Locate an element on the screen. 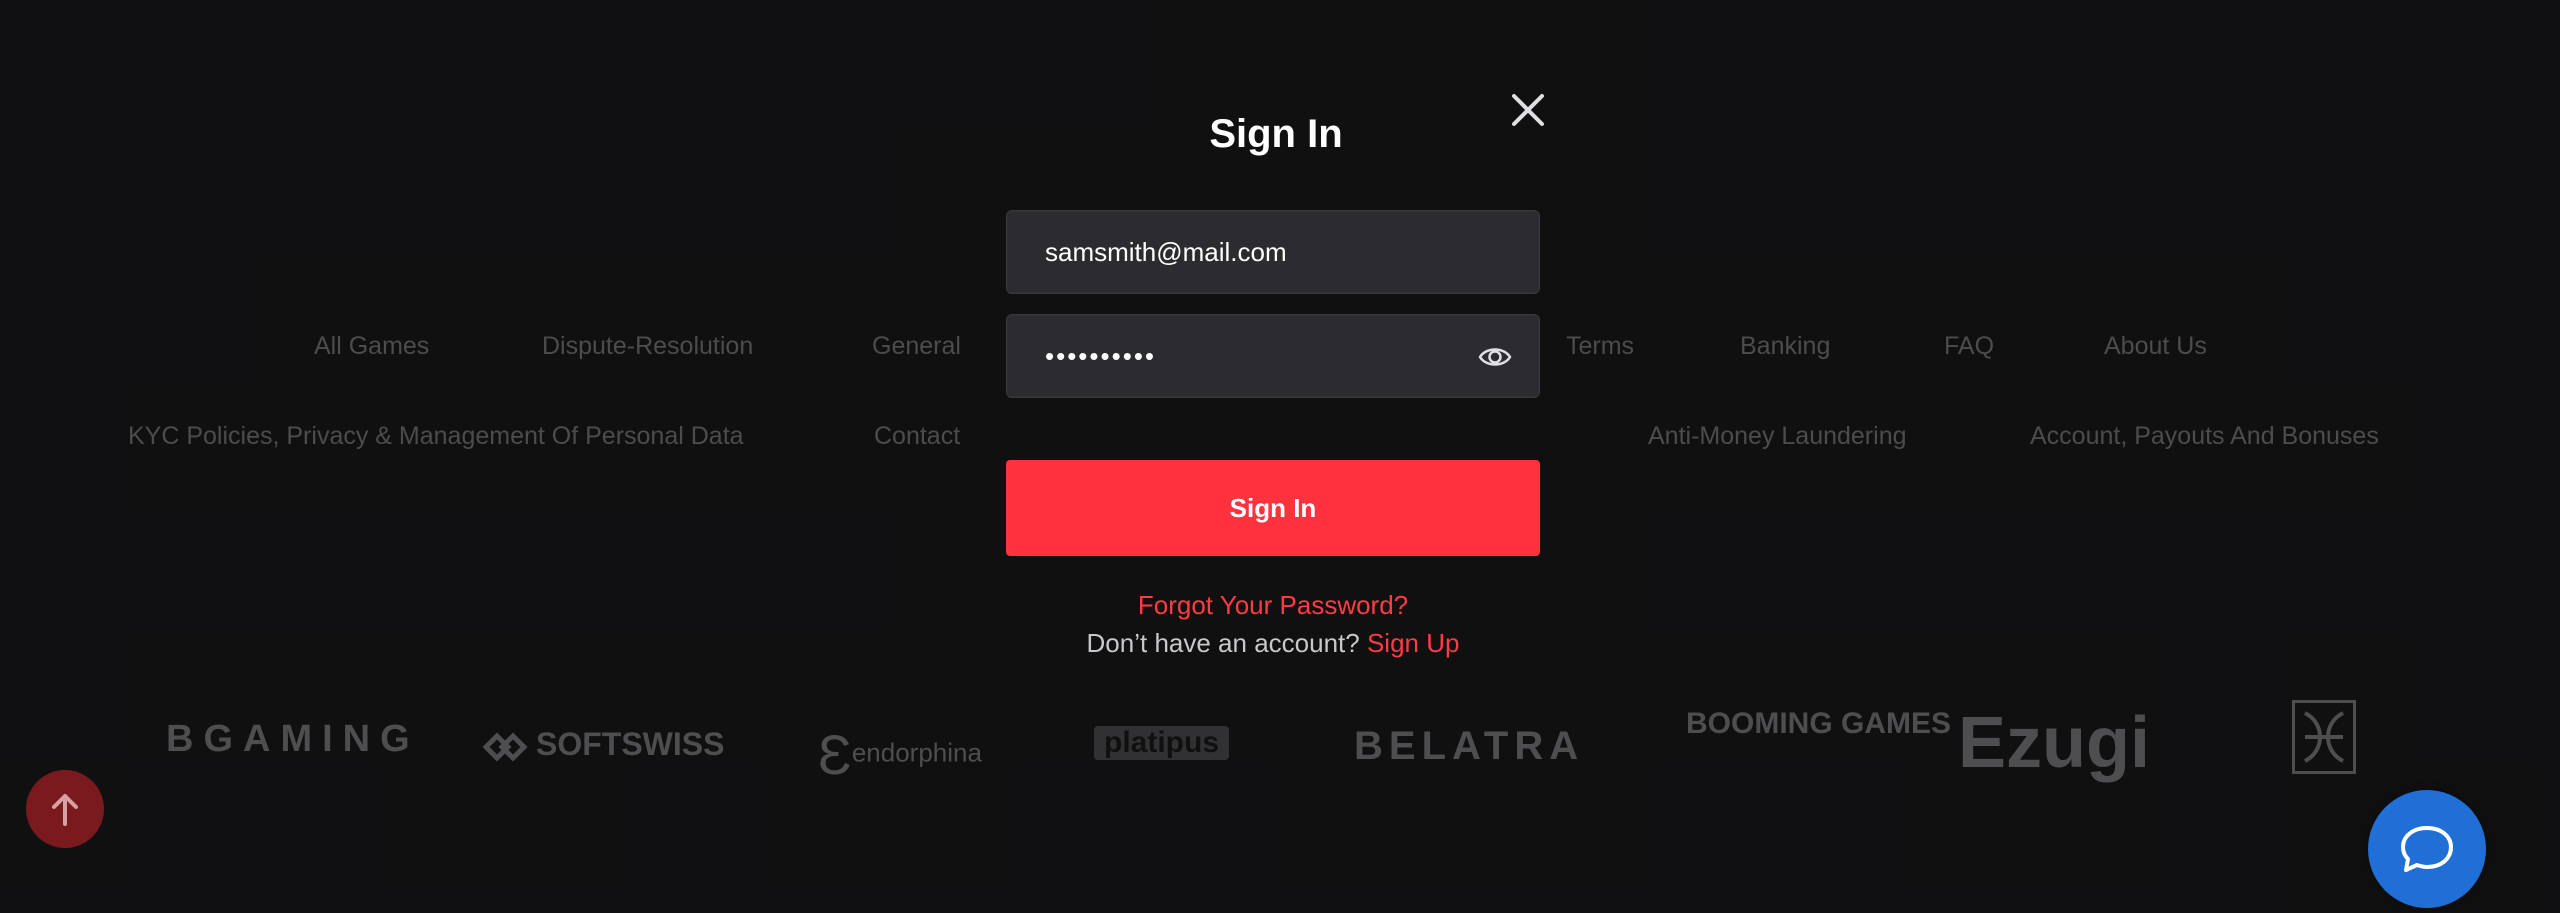 The image size is (2560, 913). arrow-up-icon is located at coordinates (65, 810).